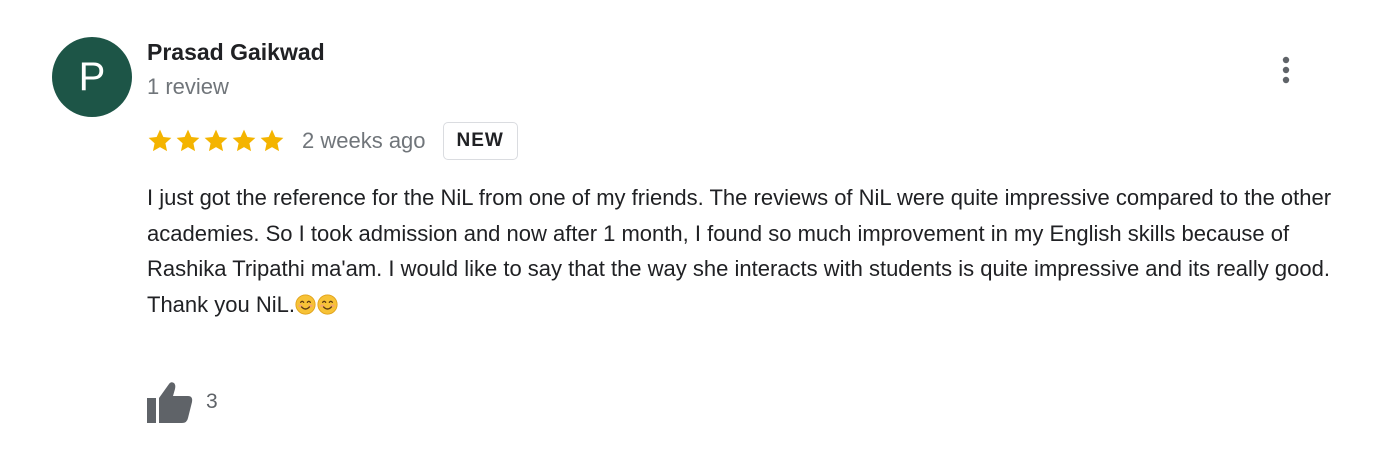  What do you see at coordinates (188, 86) in the screenshot?
I see `review-count: 1 review` at bounding box center [188, 86].